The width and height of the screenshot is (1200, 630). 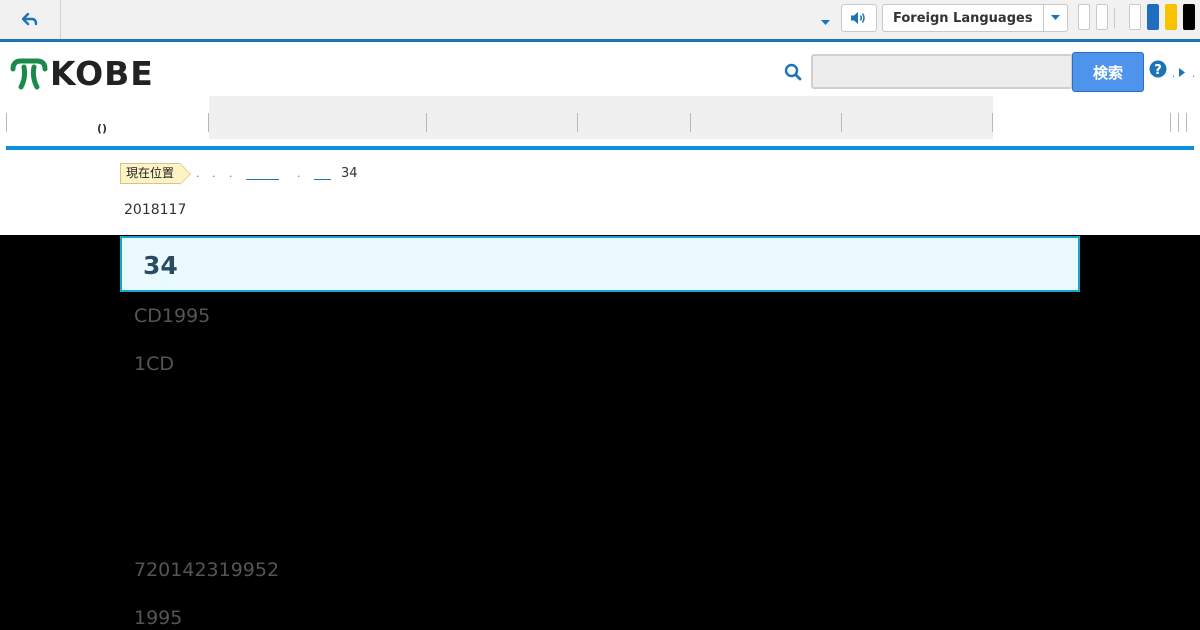 I want to click on color-white-button, so click(x=1135, y=17).